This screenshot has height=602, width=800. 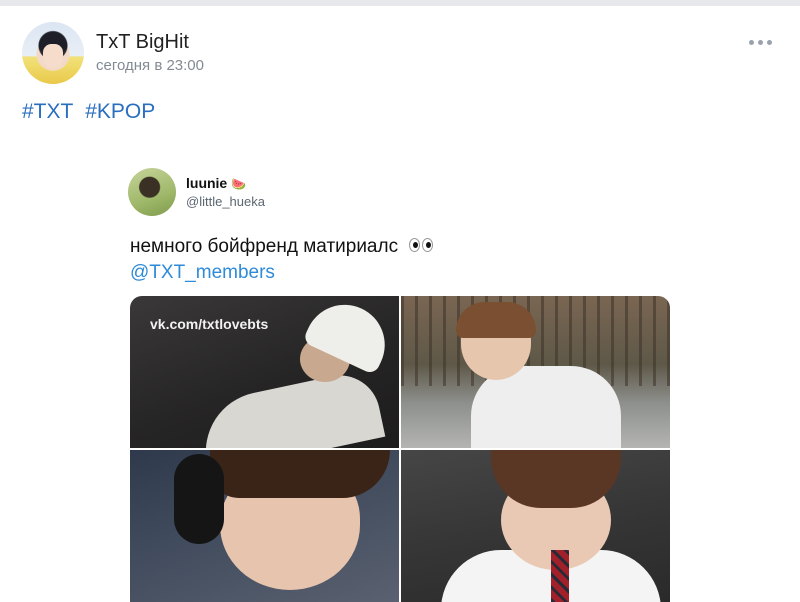 What do you see at coordinates (225, 201) in the screenshot?
I see `tweet-handle: @little_hueka` at bounding box center [225, 201].